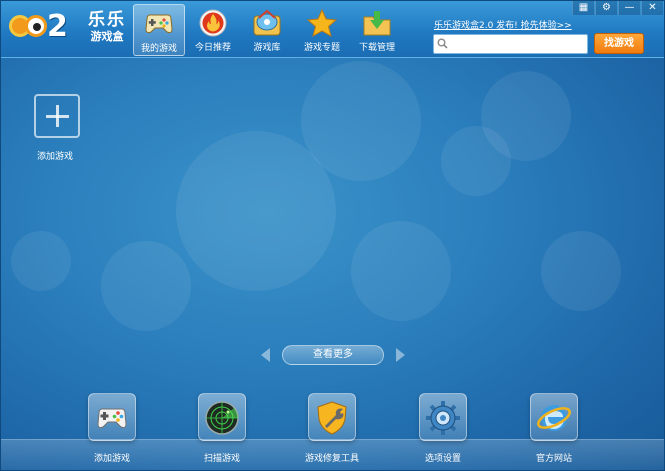 The image size is (665, 471). I want to click on tool-add-game: 添加游戏, so click(112, 428).